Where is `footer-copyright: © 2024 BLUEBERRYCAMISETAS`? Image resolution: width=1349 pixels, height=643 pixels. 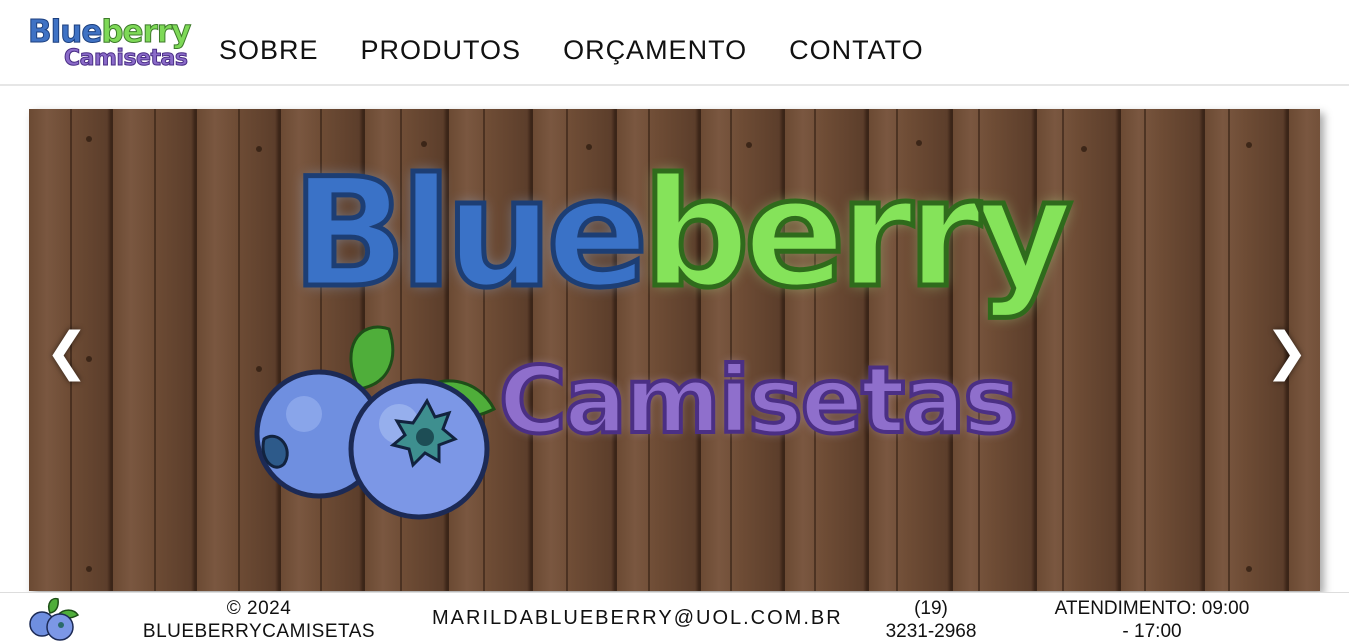
footer-copyright: © 2024 BLUEBERRYCAMISETAS is located at coordinates (259, 620).